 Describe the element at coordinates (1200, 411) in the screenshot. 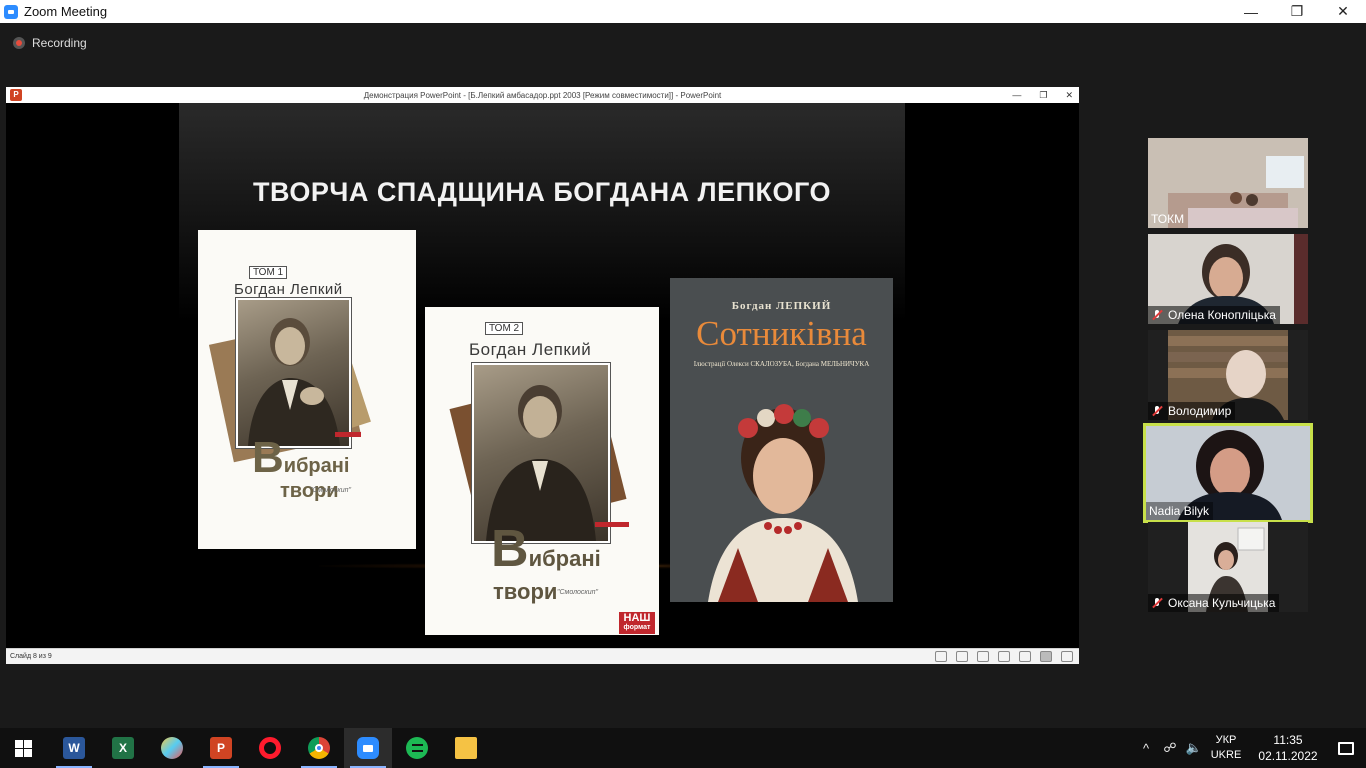

I see `participant-name: Володимир` at that location.